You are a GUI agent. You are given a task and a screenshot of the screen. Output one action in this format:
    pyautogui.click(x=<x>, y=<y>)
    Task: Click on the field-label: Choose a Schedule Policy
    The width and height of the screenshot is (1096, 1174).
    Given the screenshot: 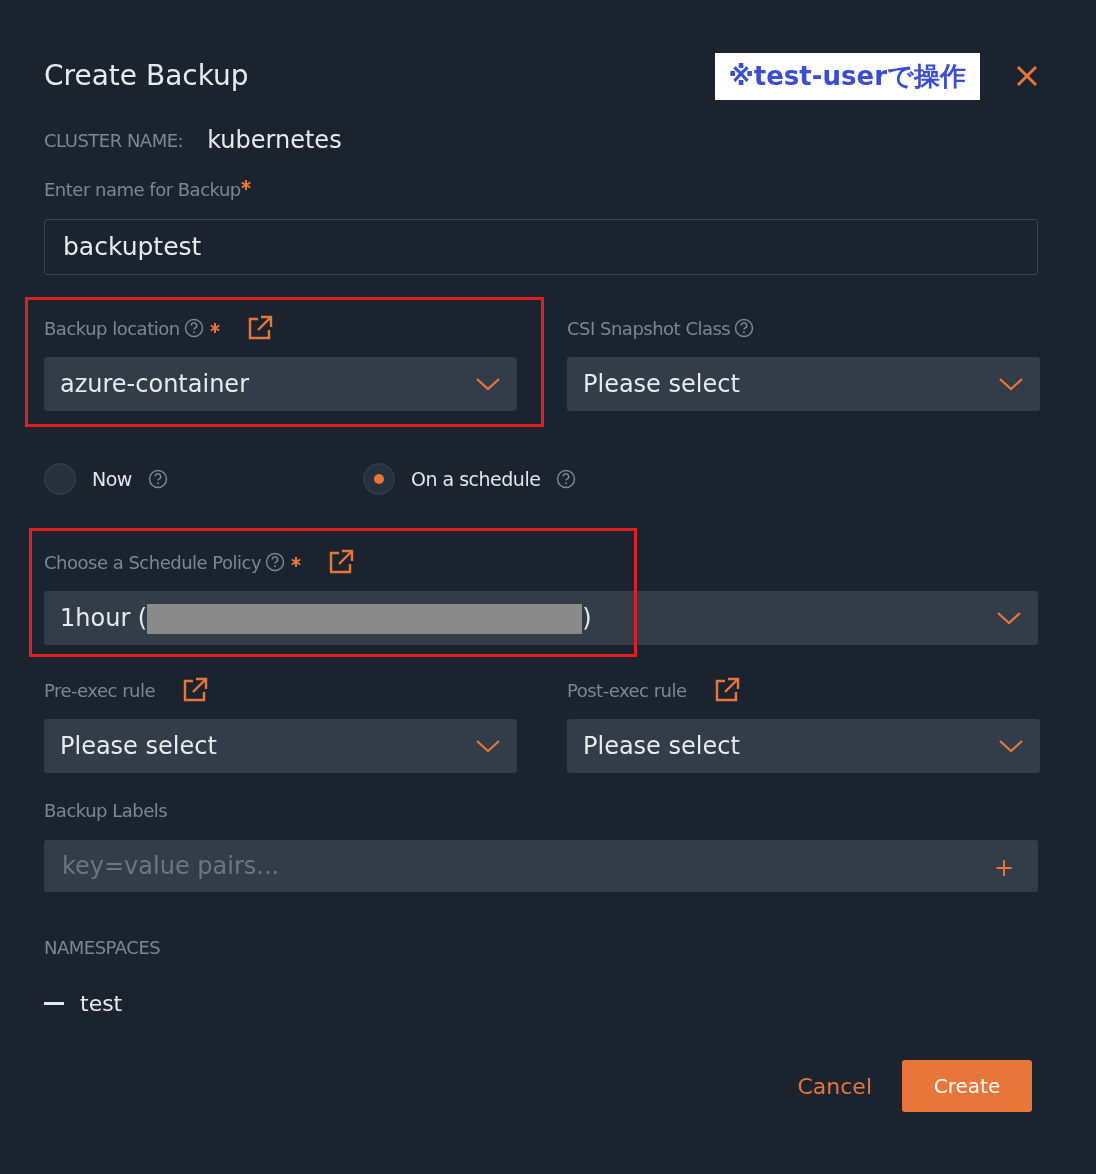 What is the action you would take?
    pyautogui.click(x=153, y=562)
    